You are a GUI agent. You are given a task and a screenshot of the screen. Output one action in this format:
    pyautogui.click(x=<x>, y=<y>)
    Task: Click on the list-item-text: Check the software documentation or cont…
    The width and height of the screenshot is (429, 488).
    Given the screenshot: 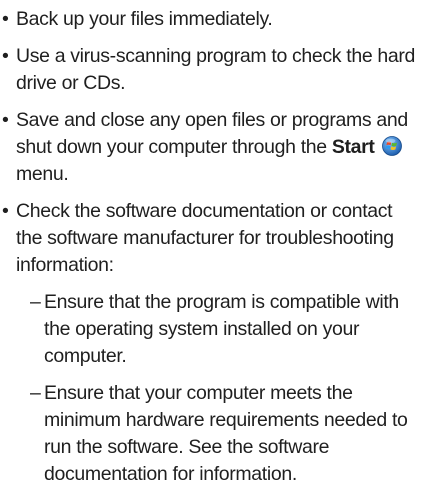 What is the action you would take?
    pyautogui.click(x=205, y=238)
    